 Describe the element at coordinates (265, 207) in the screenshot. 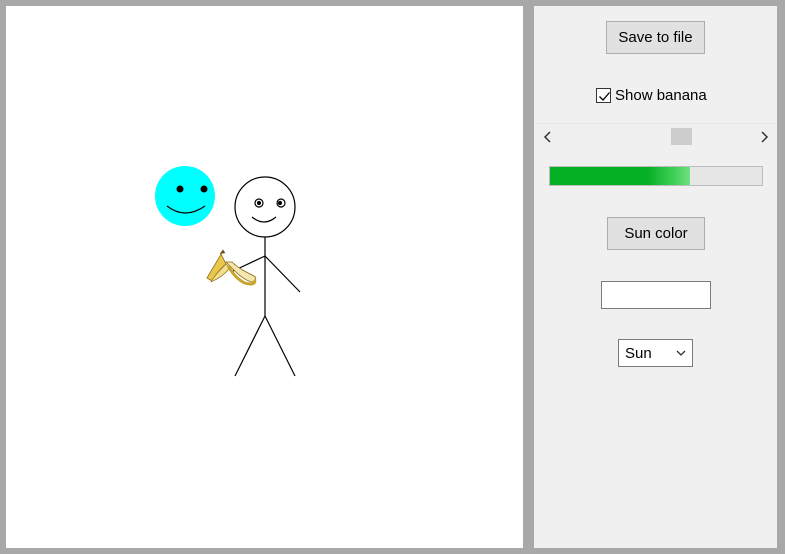

I see `figure-head` at that location.